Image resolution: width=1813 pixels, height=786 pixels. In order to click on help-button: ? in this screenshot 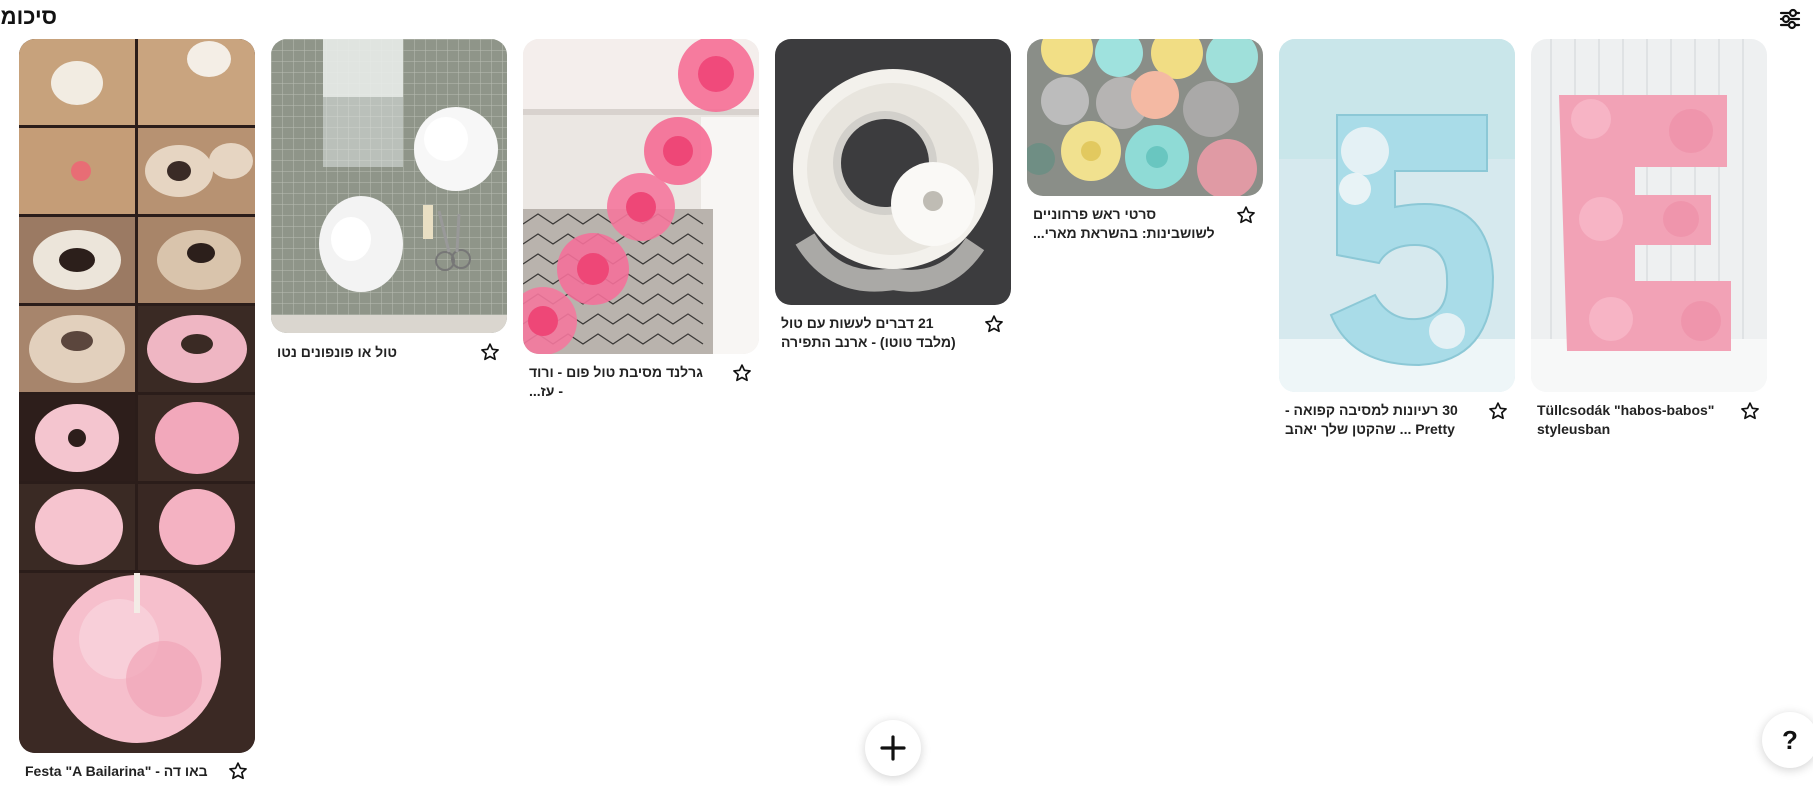, I will do `click(1787, 740)`.